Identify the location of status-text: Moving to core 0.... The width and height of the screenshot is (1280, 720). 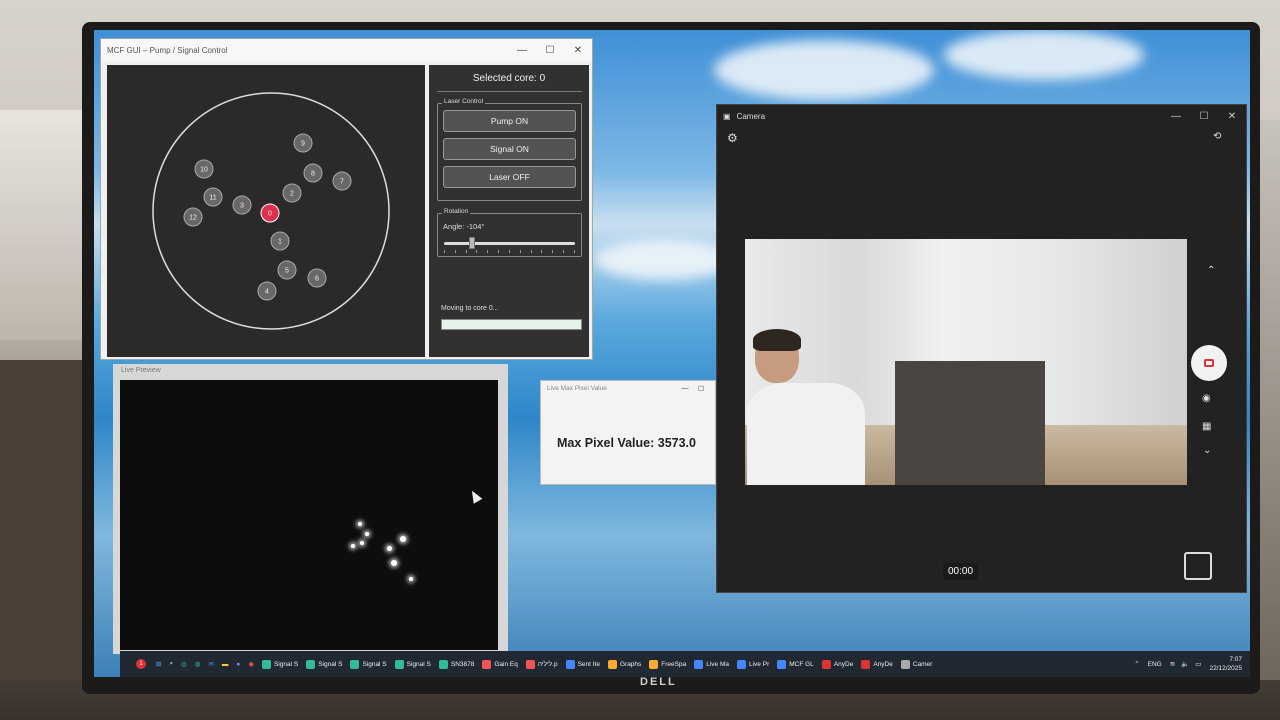
(470, 308).